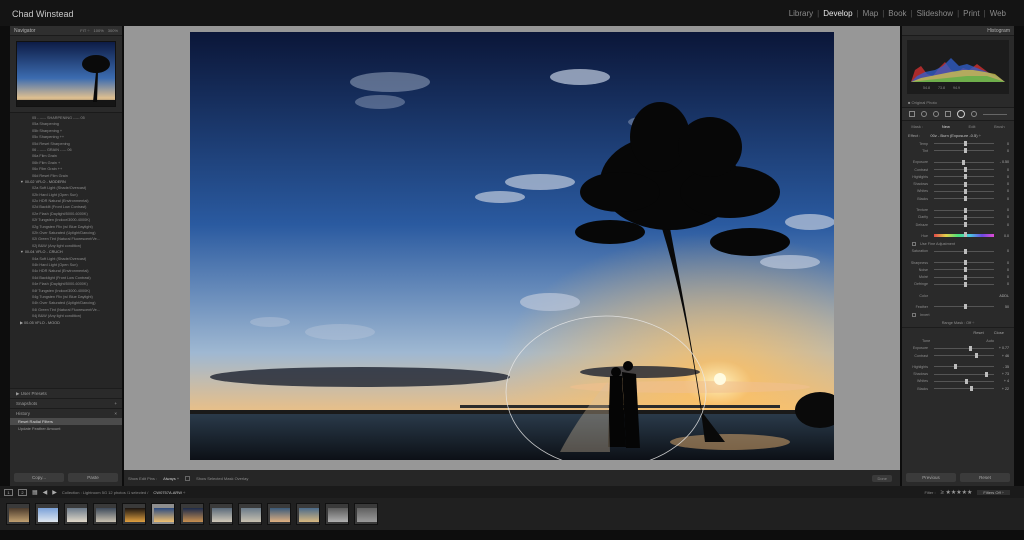 The image size is (1024, 540). What do you see at coordinates (871, 13) in the screenshot?
I see `module-map: Map` at bounding box center [871, 13].